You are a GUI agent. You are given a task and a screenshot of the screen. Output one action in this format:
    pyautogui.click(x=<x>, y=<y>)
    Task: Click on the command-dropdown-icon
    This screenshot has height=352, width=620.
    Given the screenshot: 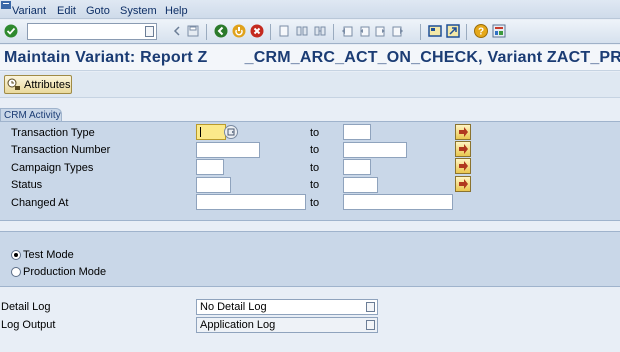 What is the action you would take?
    pyautogui.click(x=149, y=31)
    